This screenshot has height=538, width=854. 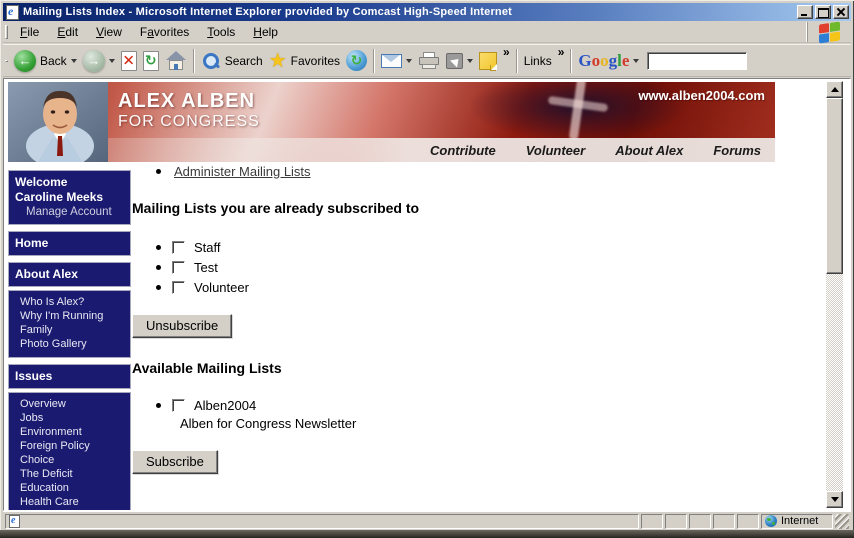 What do you see at coordinates (585, 60) in the screenshot?
I see `google-logo-letter: G` at bounding box center [585, 60].